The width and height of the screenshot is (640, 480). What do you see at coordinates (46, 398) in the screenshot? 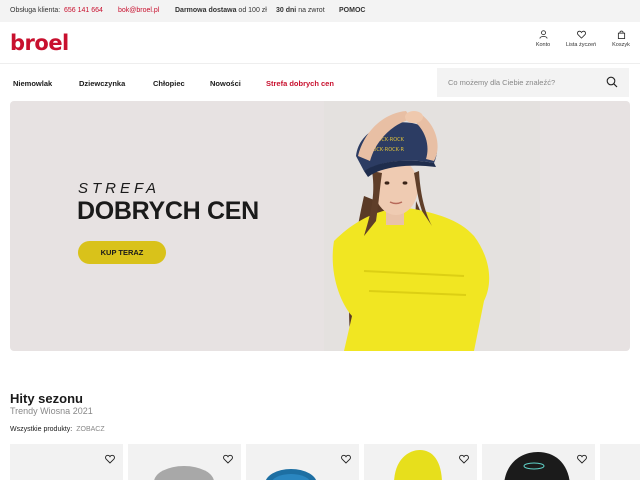
I see `section-title: Hity sezonu` at bounding box center [46, 398].